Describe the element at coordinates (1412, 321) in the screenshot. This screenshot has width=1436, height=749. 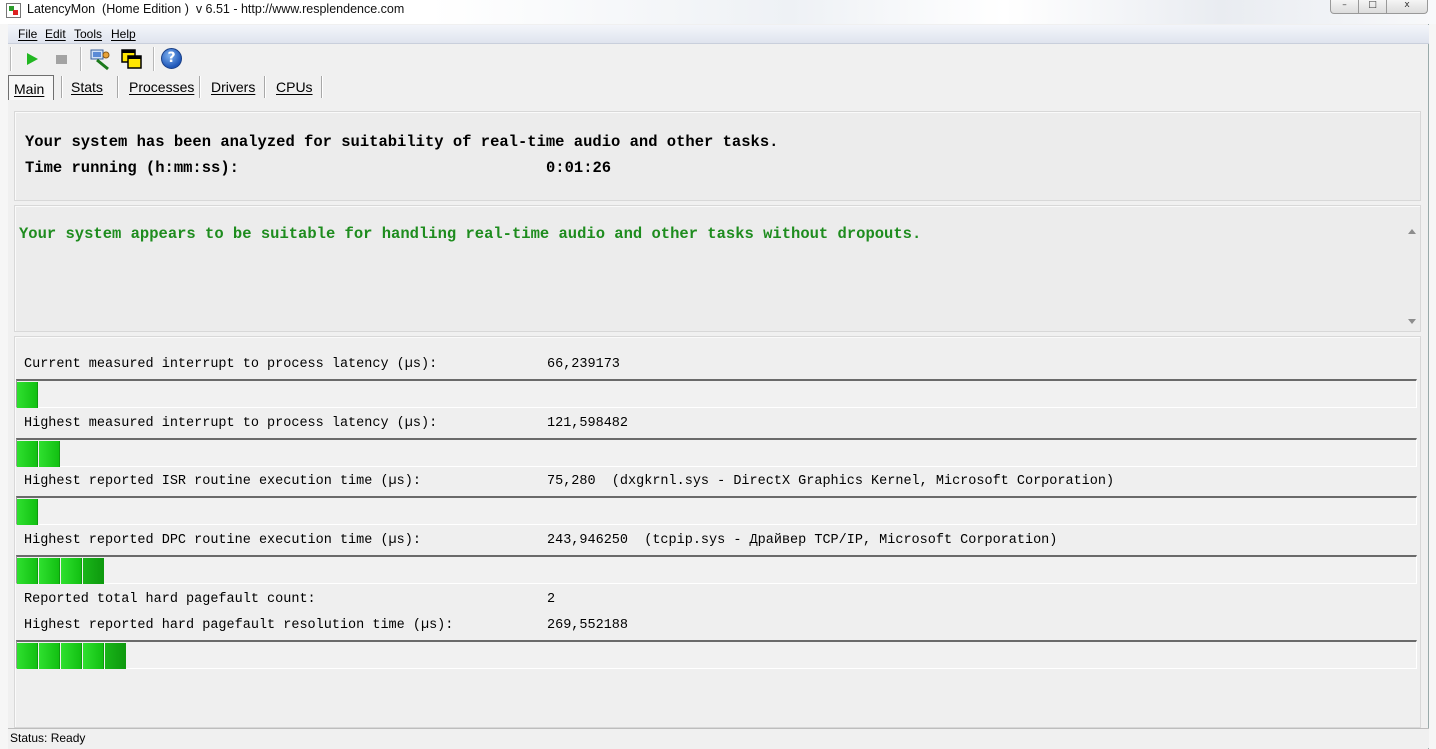
I see `scroll-down-arrow-icon` at that location.